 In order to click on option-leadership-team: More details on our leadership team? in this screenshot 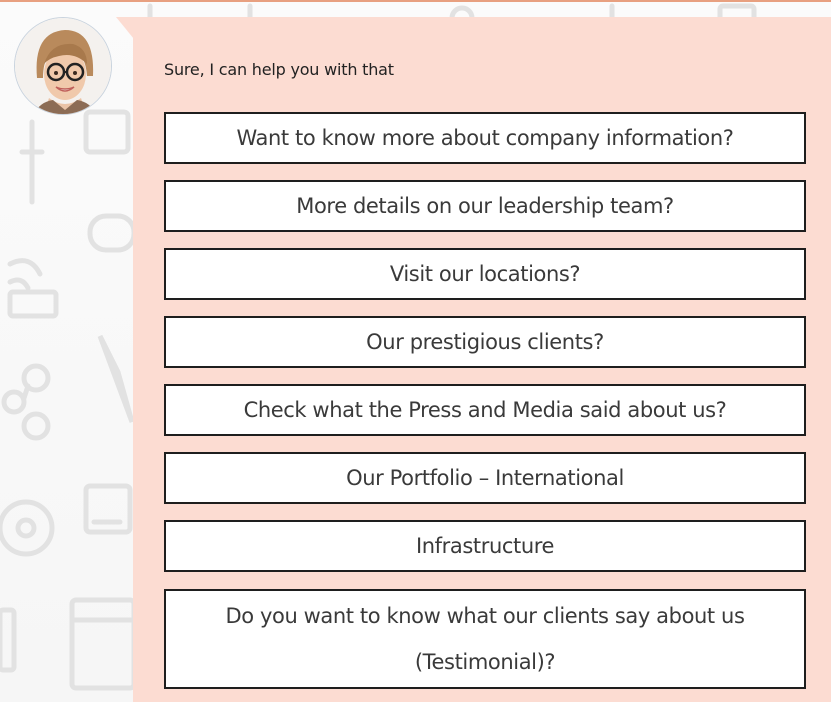, I will do `click(485, 206)`.